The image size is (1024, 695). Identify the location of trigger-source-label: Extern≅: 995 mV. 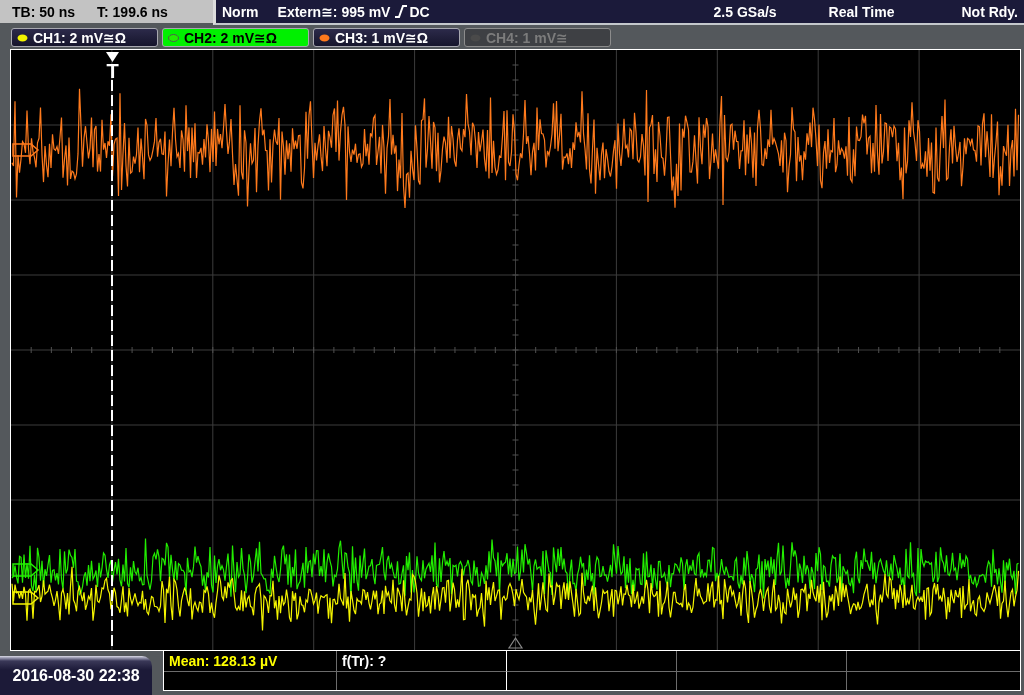
(334, 11).